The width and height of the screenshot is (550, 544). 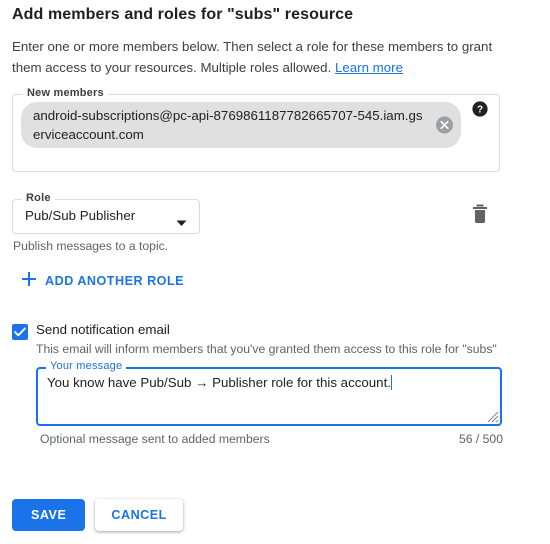 What do you see at coordinates (181, 223) in the screenshot?
I see `chevron-down-icon` at bounding box center [181, 223].